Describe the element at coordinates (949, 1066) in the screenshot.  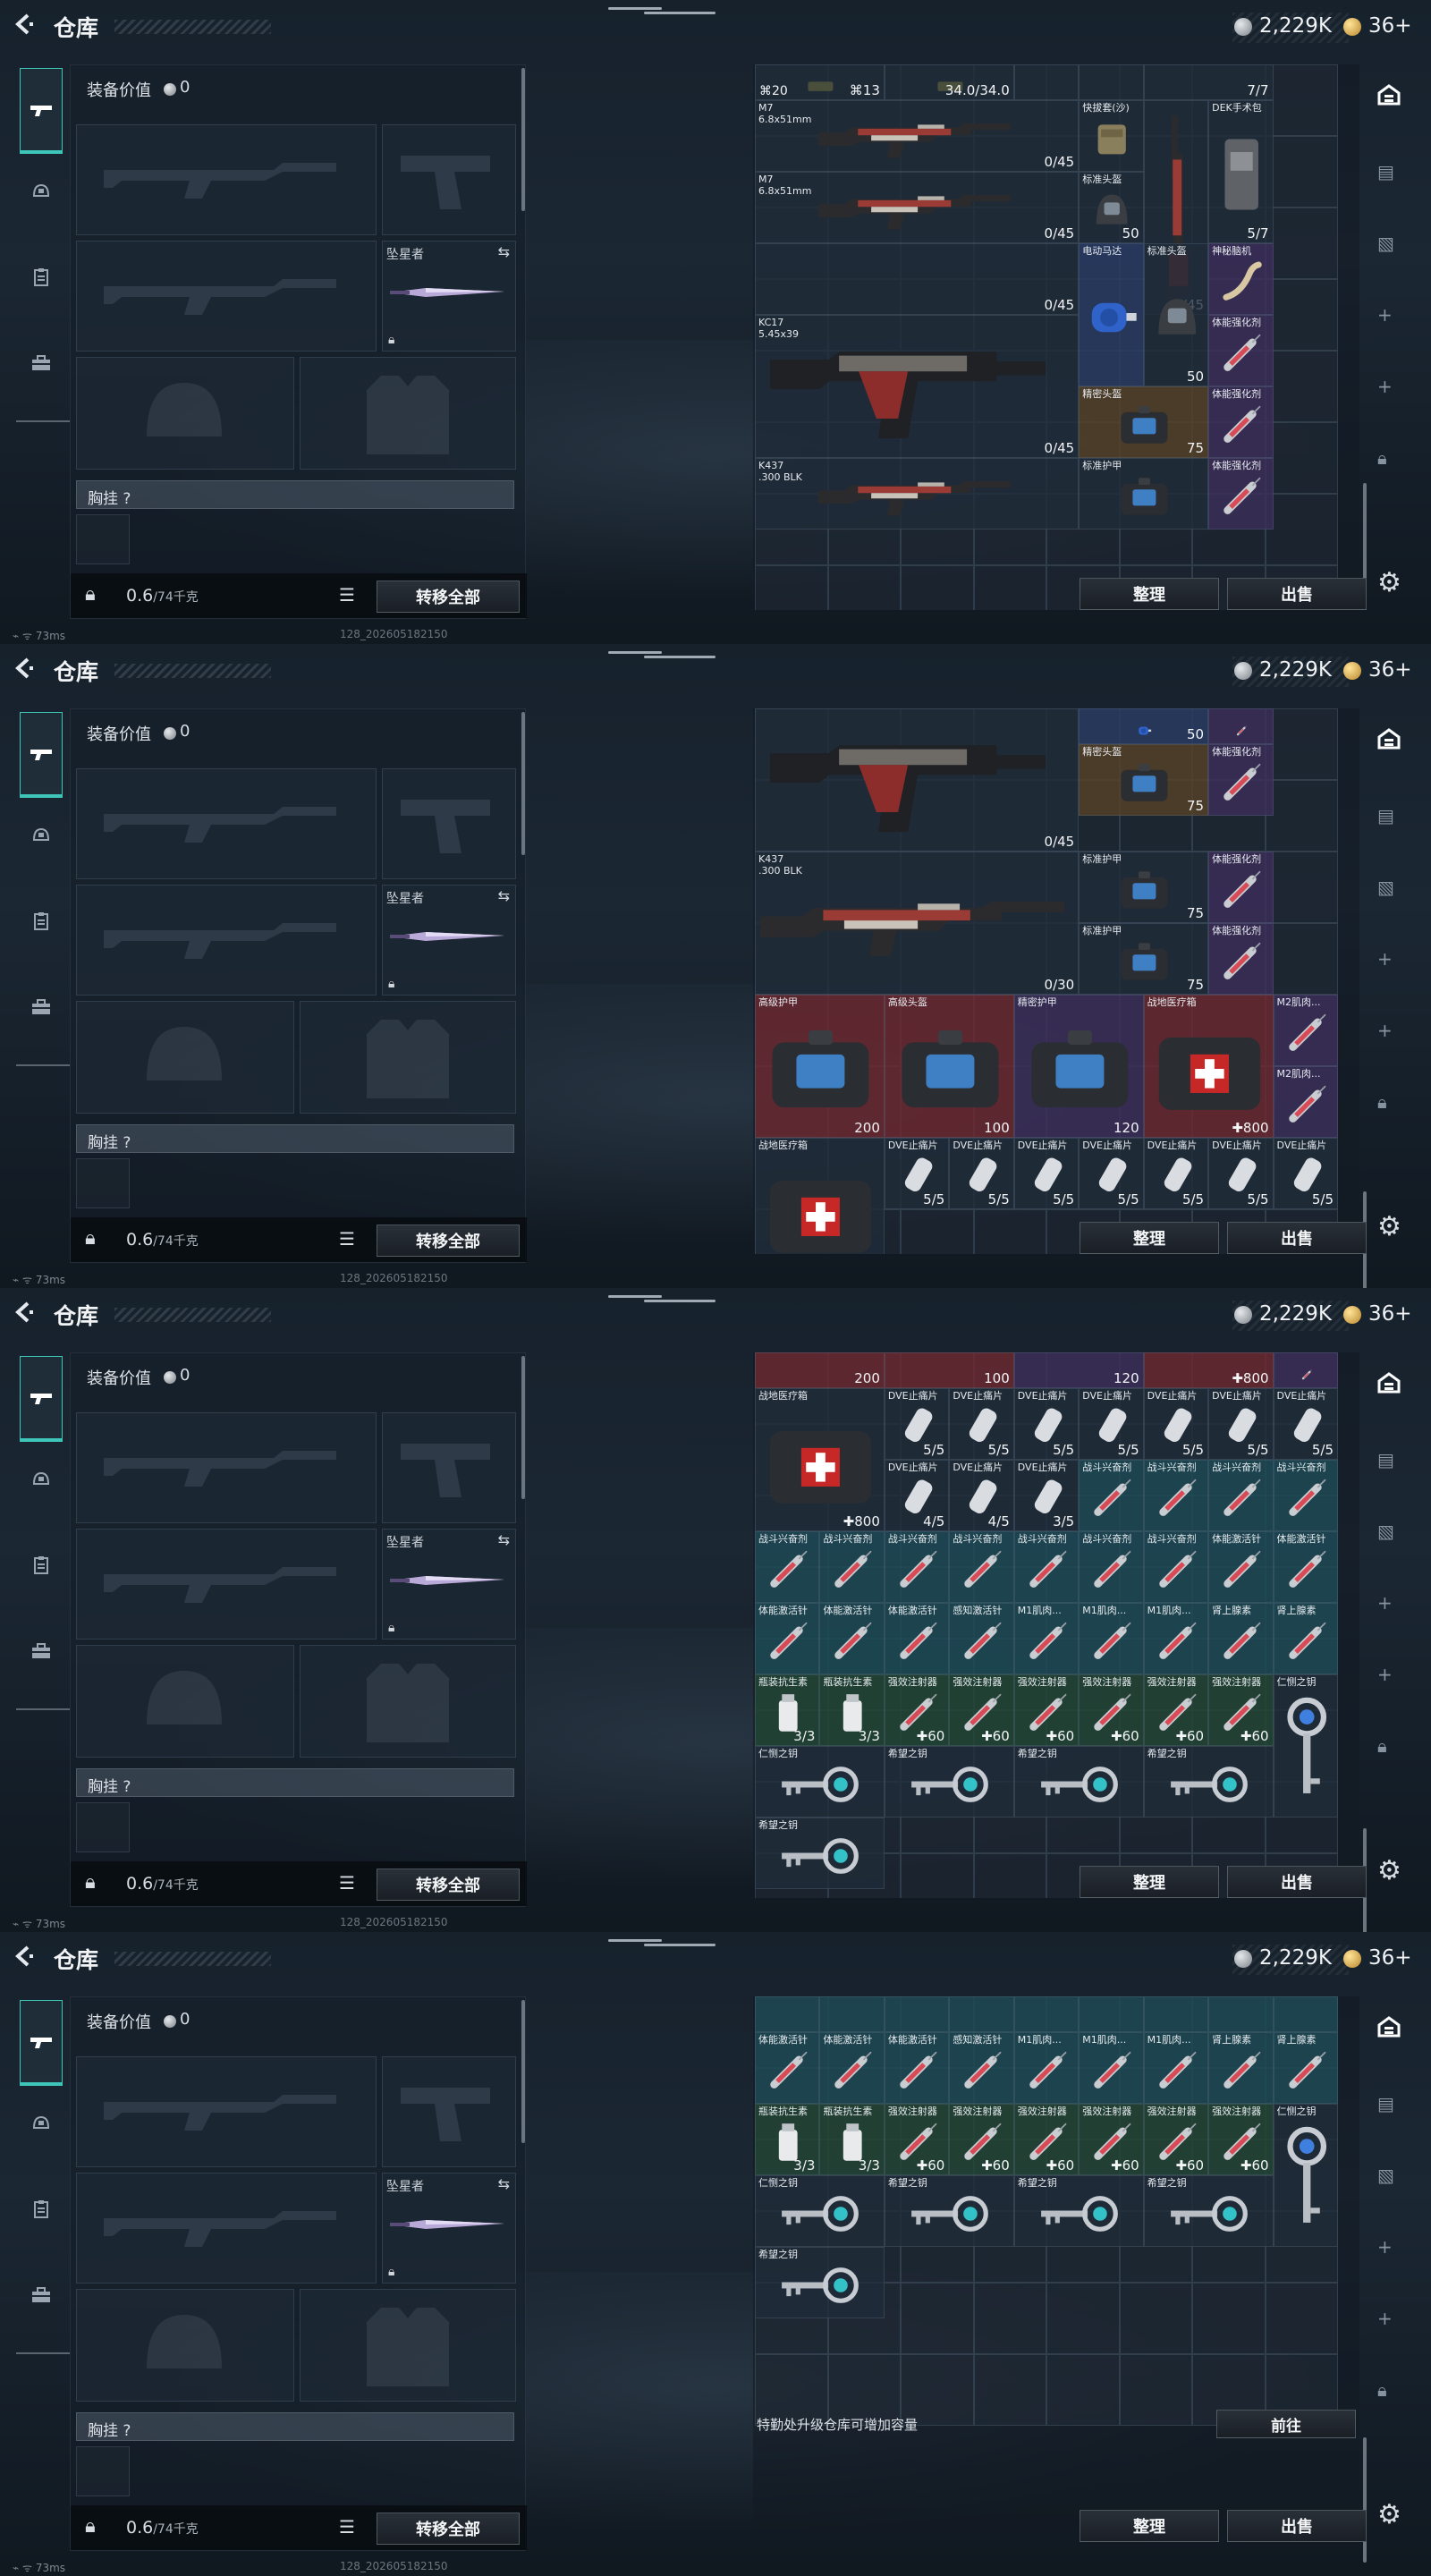
I see `storage-item: 高级头盔 100` at that location.